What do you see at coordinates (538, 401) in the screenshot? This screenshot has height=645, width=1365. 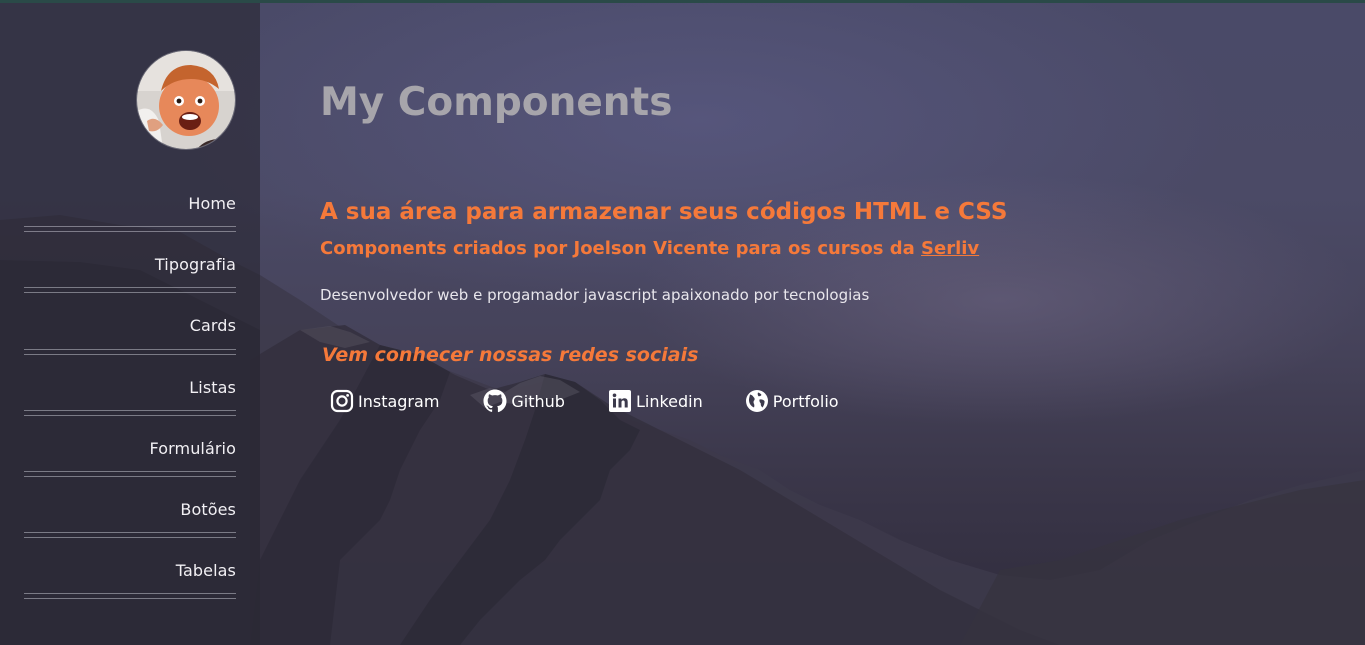 I see `github-label: Github` at bounding box center [538, 401].